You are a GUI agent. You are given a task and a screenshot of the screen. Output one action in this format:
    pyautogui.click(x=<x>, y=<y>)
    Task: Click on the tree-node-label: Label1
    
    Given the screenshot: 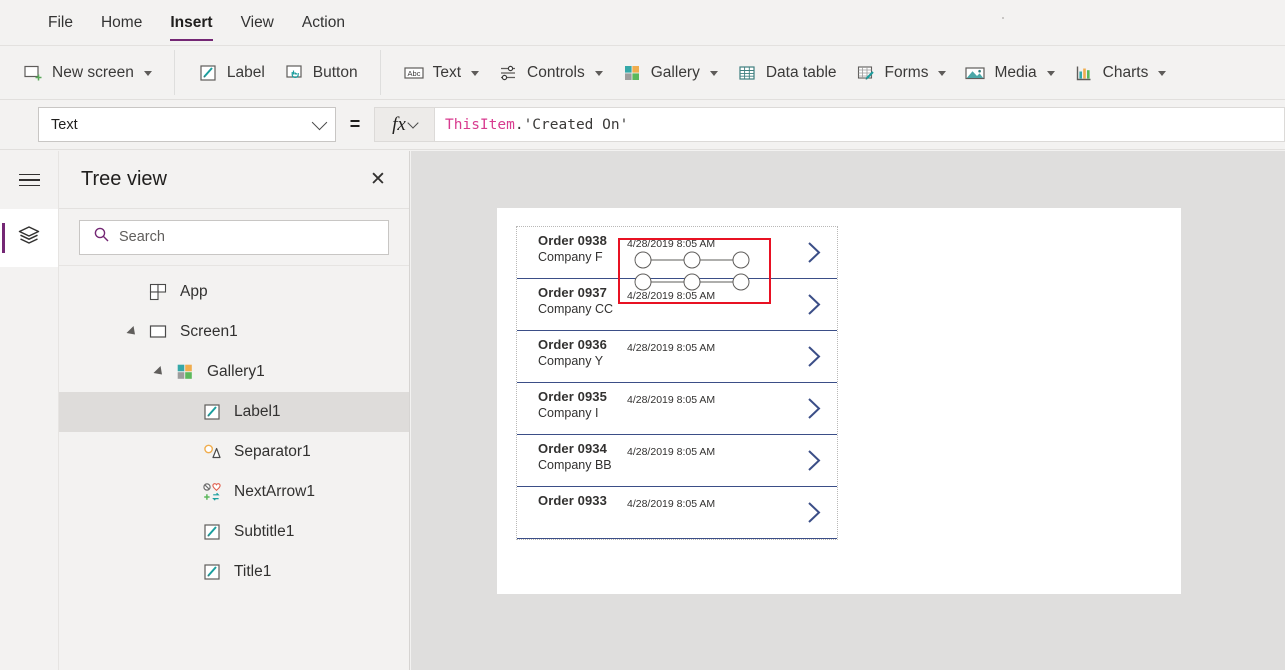 What is the action you would take?
    pyautogui.click(x=257, y=411)
    